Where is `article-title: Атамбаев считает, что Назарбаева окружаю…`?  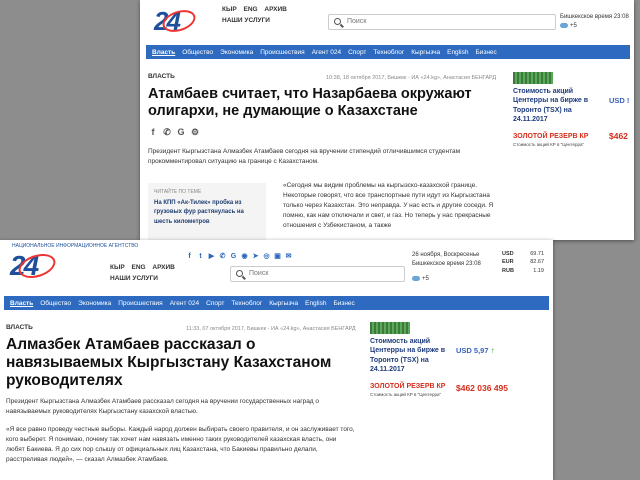
article-title: Атамбаев считает, что Назарбаева окружаю… is located at coordinates (310, 102).